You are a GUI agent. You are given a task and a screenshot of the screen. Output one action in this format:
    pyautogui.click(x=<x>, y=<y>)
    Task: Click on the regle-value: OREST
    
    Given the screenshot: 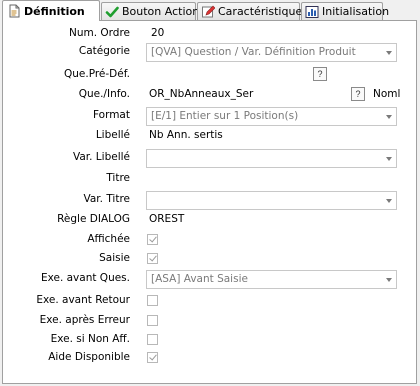 What is the action you would take?
    pyautogui.click(x=167, y=219)
    